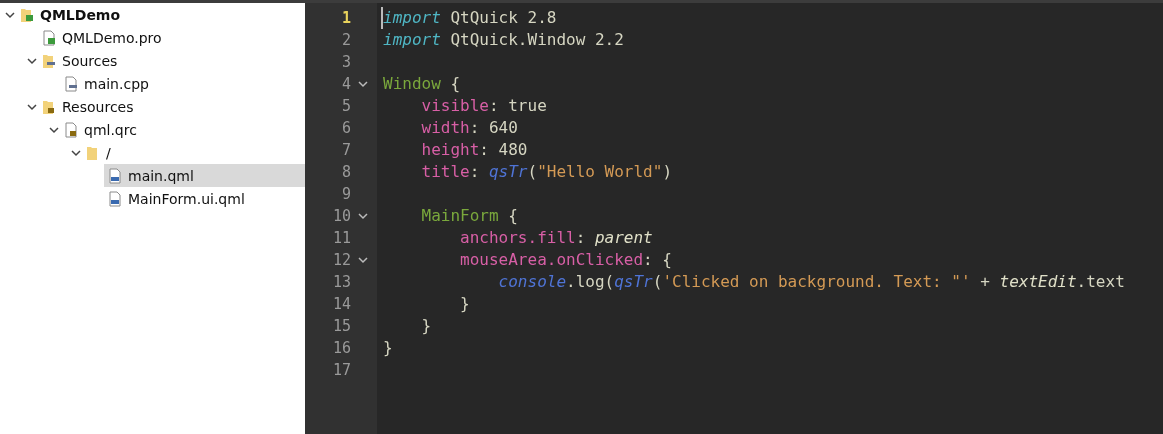  I want to click on project-file-icon, so click(49, 37).